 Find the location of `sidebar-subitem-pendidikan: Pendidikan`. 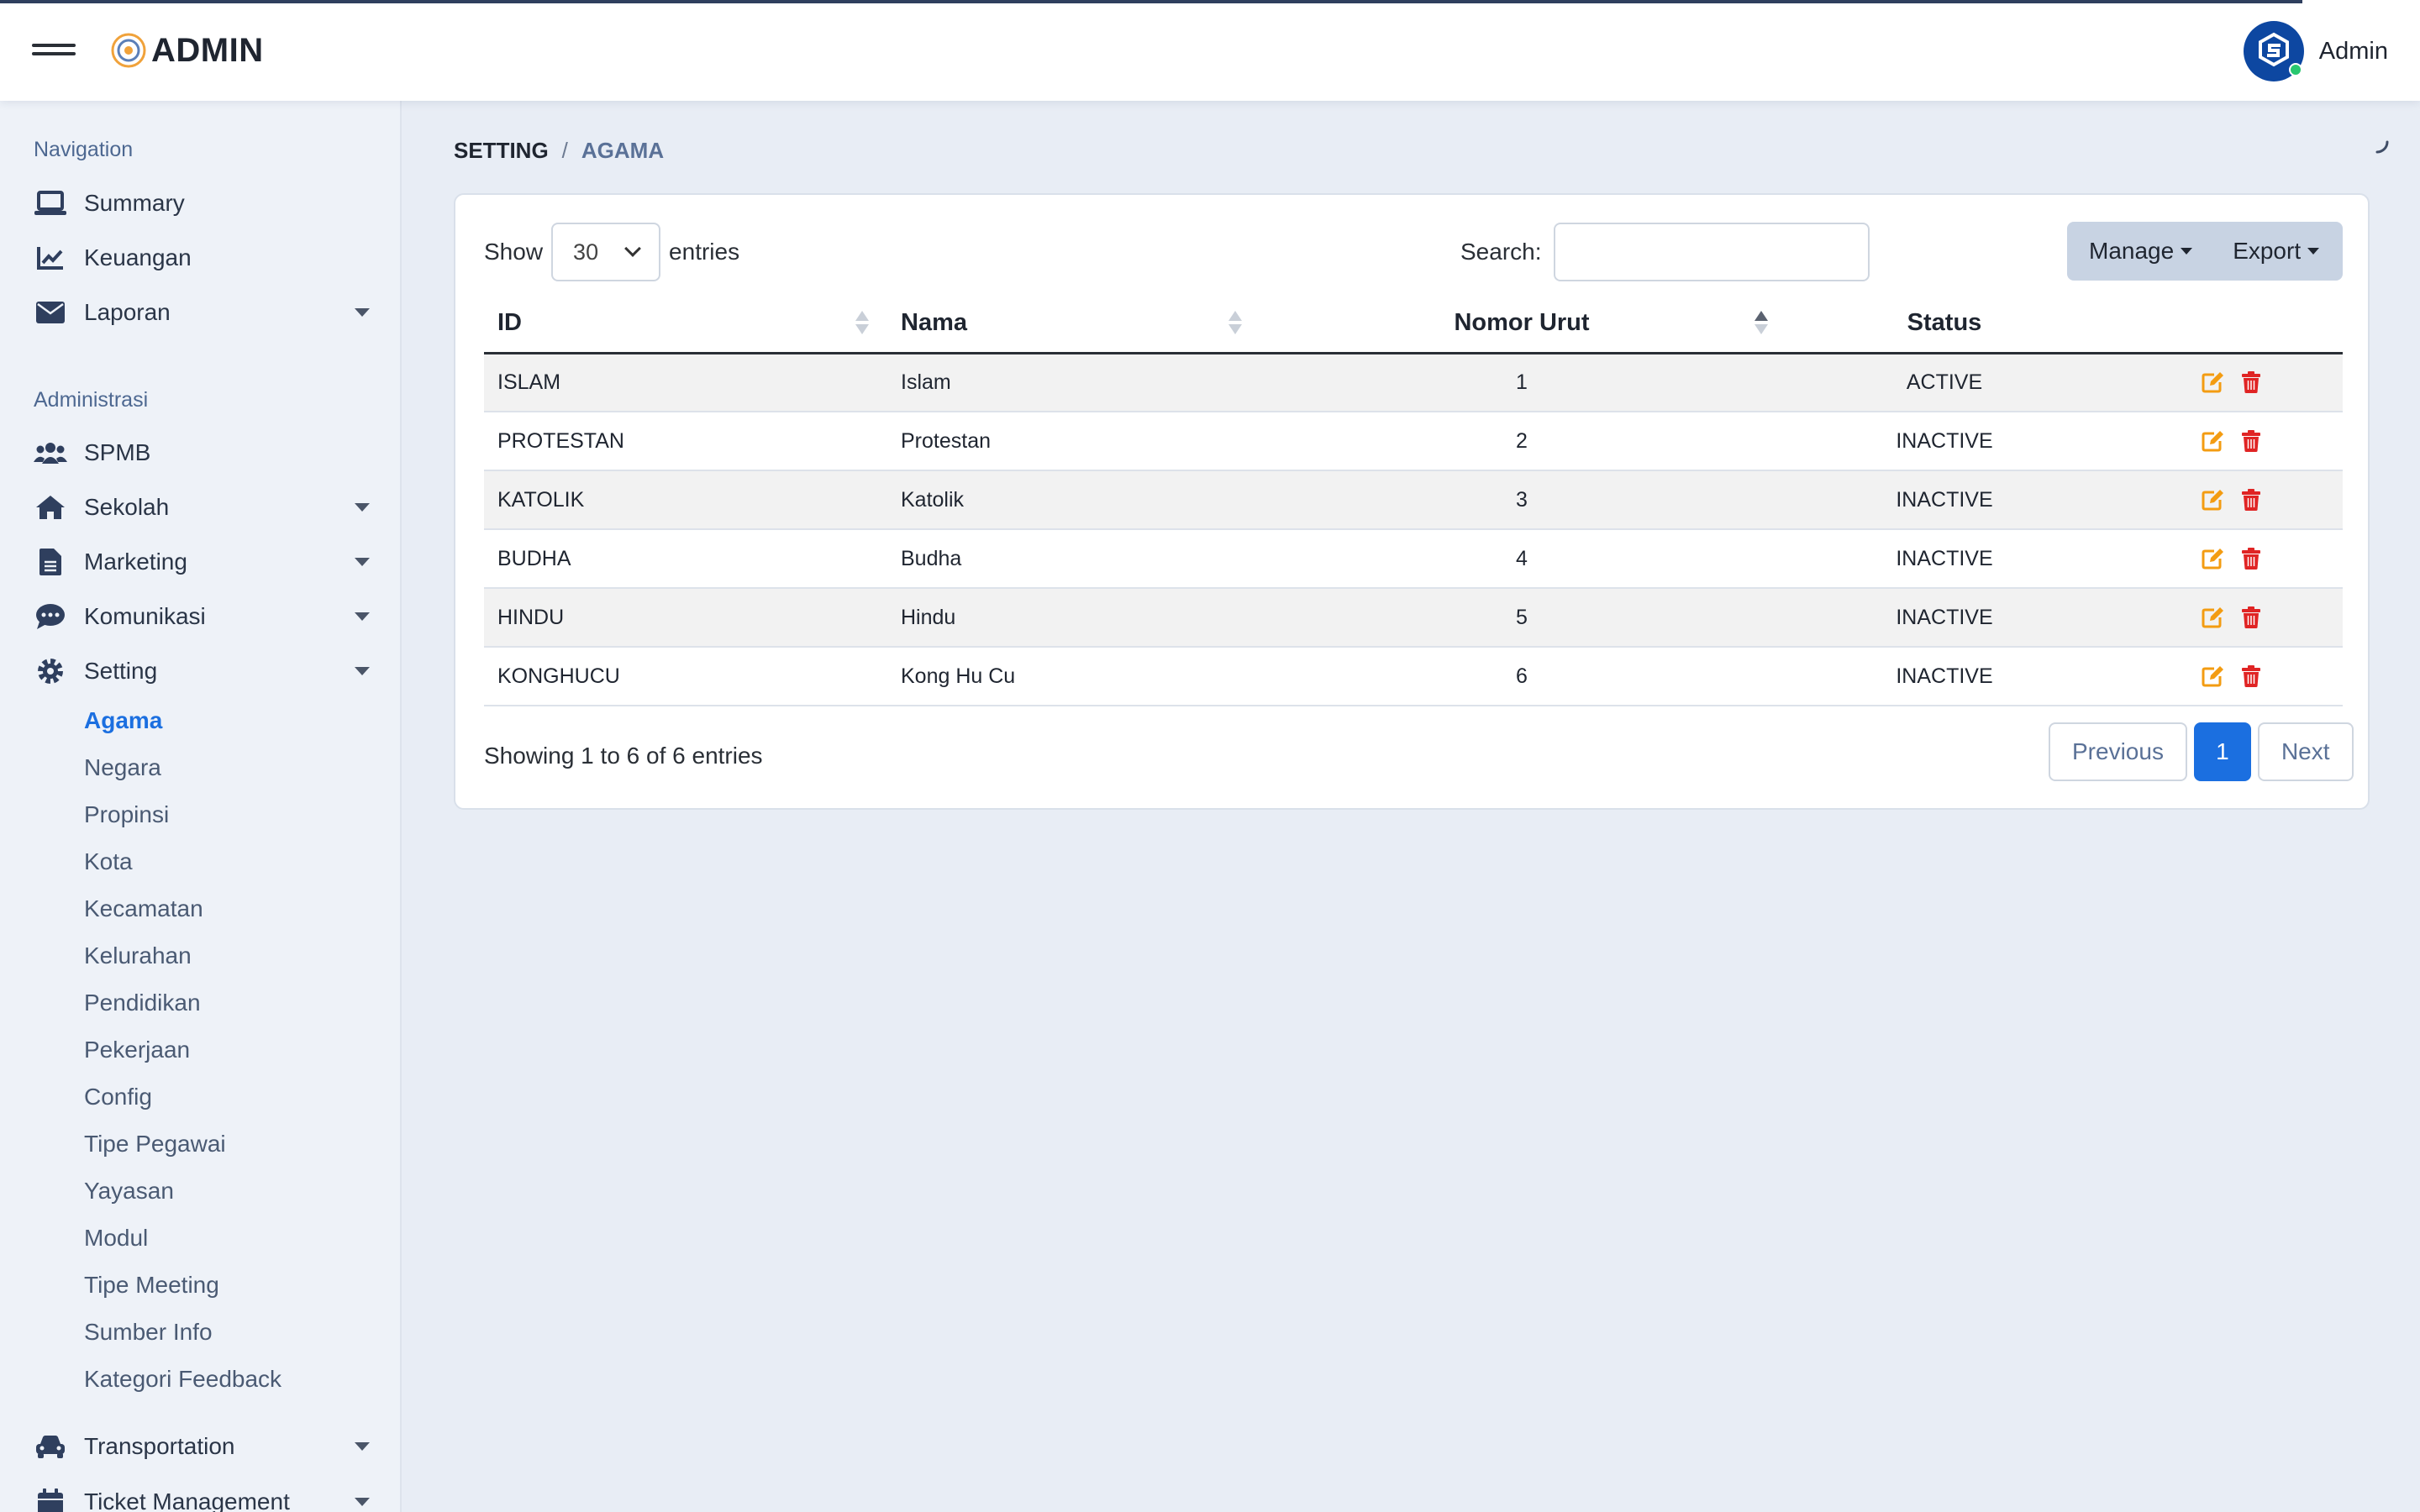

sidebar-subitem-pendidikan: Pendidikan is located at coordinates (142, 1003).